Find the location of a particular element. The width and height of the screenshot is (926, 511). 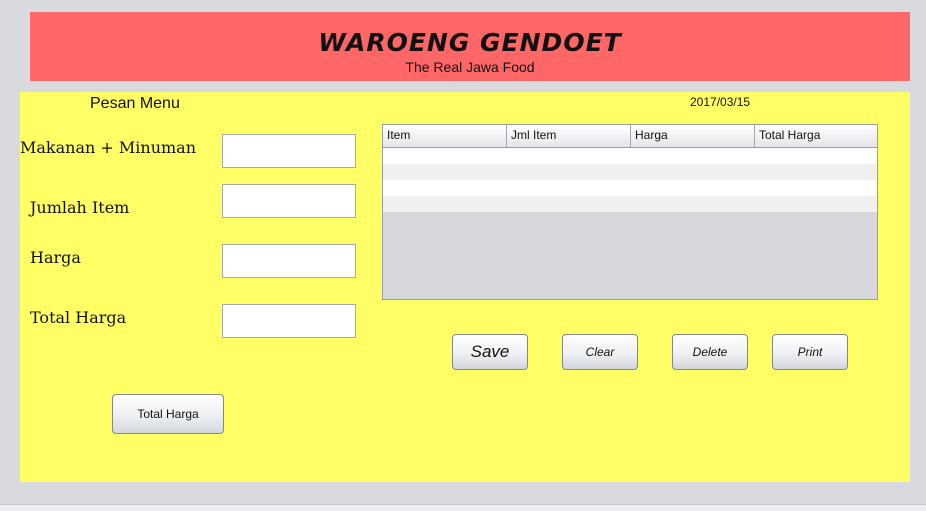

jumlah-item-input is located at coordinates (289, 201).